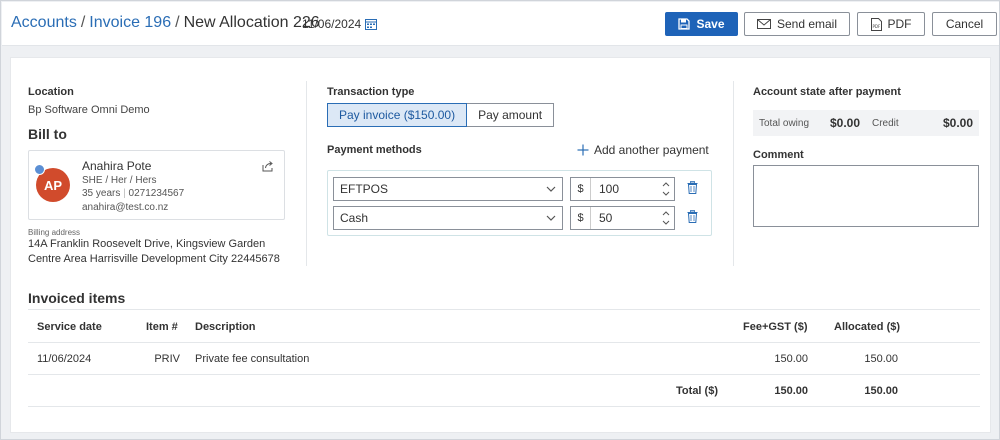 This screenshot has width=1000, height=440. Describe the element at coordinates (268, 166) in the screenshot. I see `share-icon` at that location.